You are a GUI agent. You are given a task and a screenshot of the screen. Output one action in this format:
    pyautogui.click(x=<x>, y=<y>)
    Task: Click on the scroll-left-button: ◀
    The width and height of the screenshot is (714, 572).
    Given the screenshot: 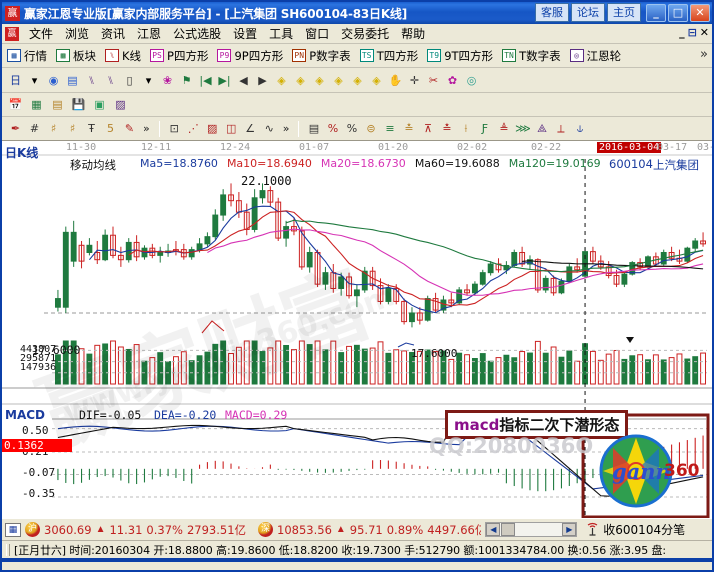 What is the action you would take?
    pyautogui.click(x=493, y=529)
    